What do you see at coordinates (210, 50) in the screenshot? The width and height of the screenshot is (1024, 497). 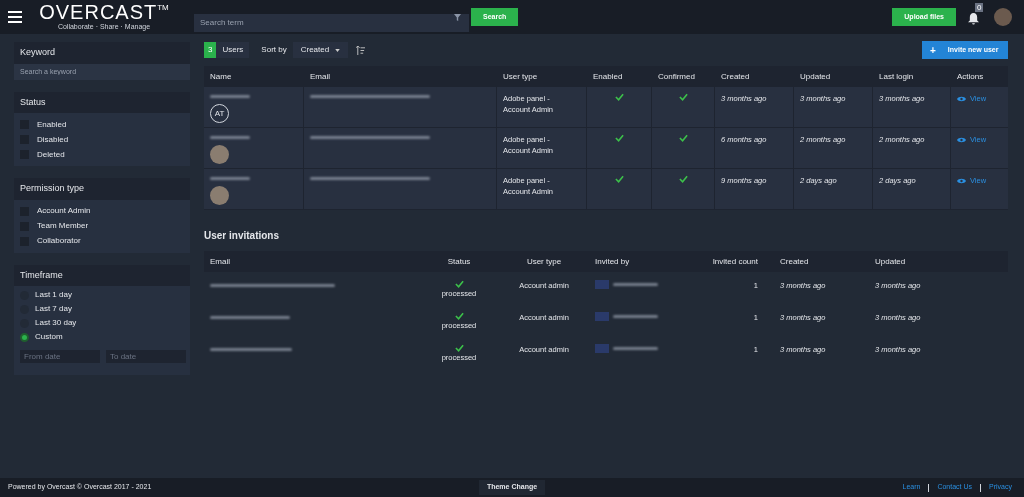 I see `user-count: 3` at bounding box center [210, 50].